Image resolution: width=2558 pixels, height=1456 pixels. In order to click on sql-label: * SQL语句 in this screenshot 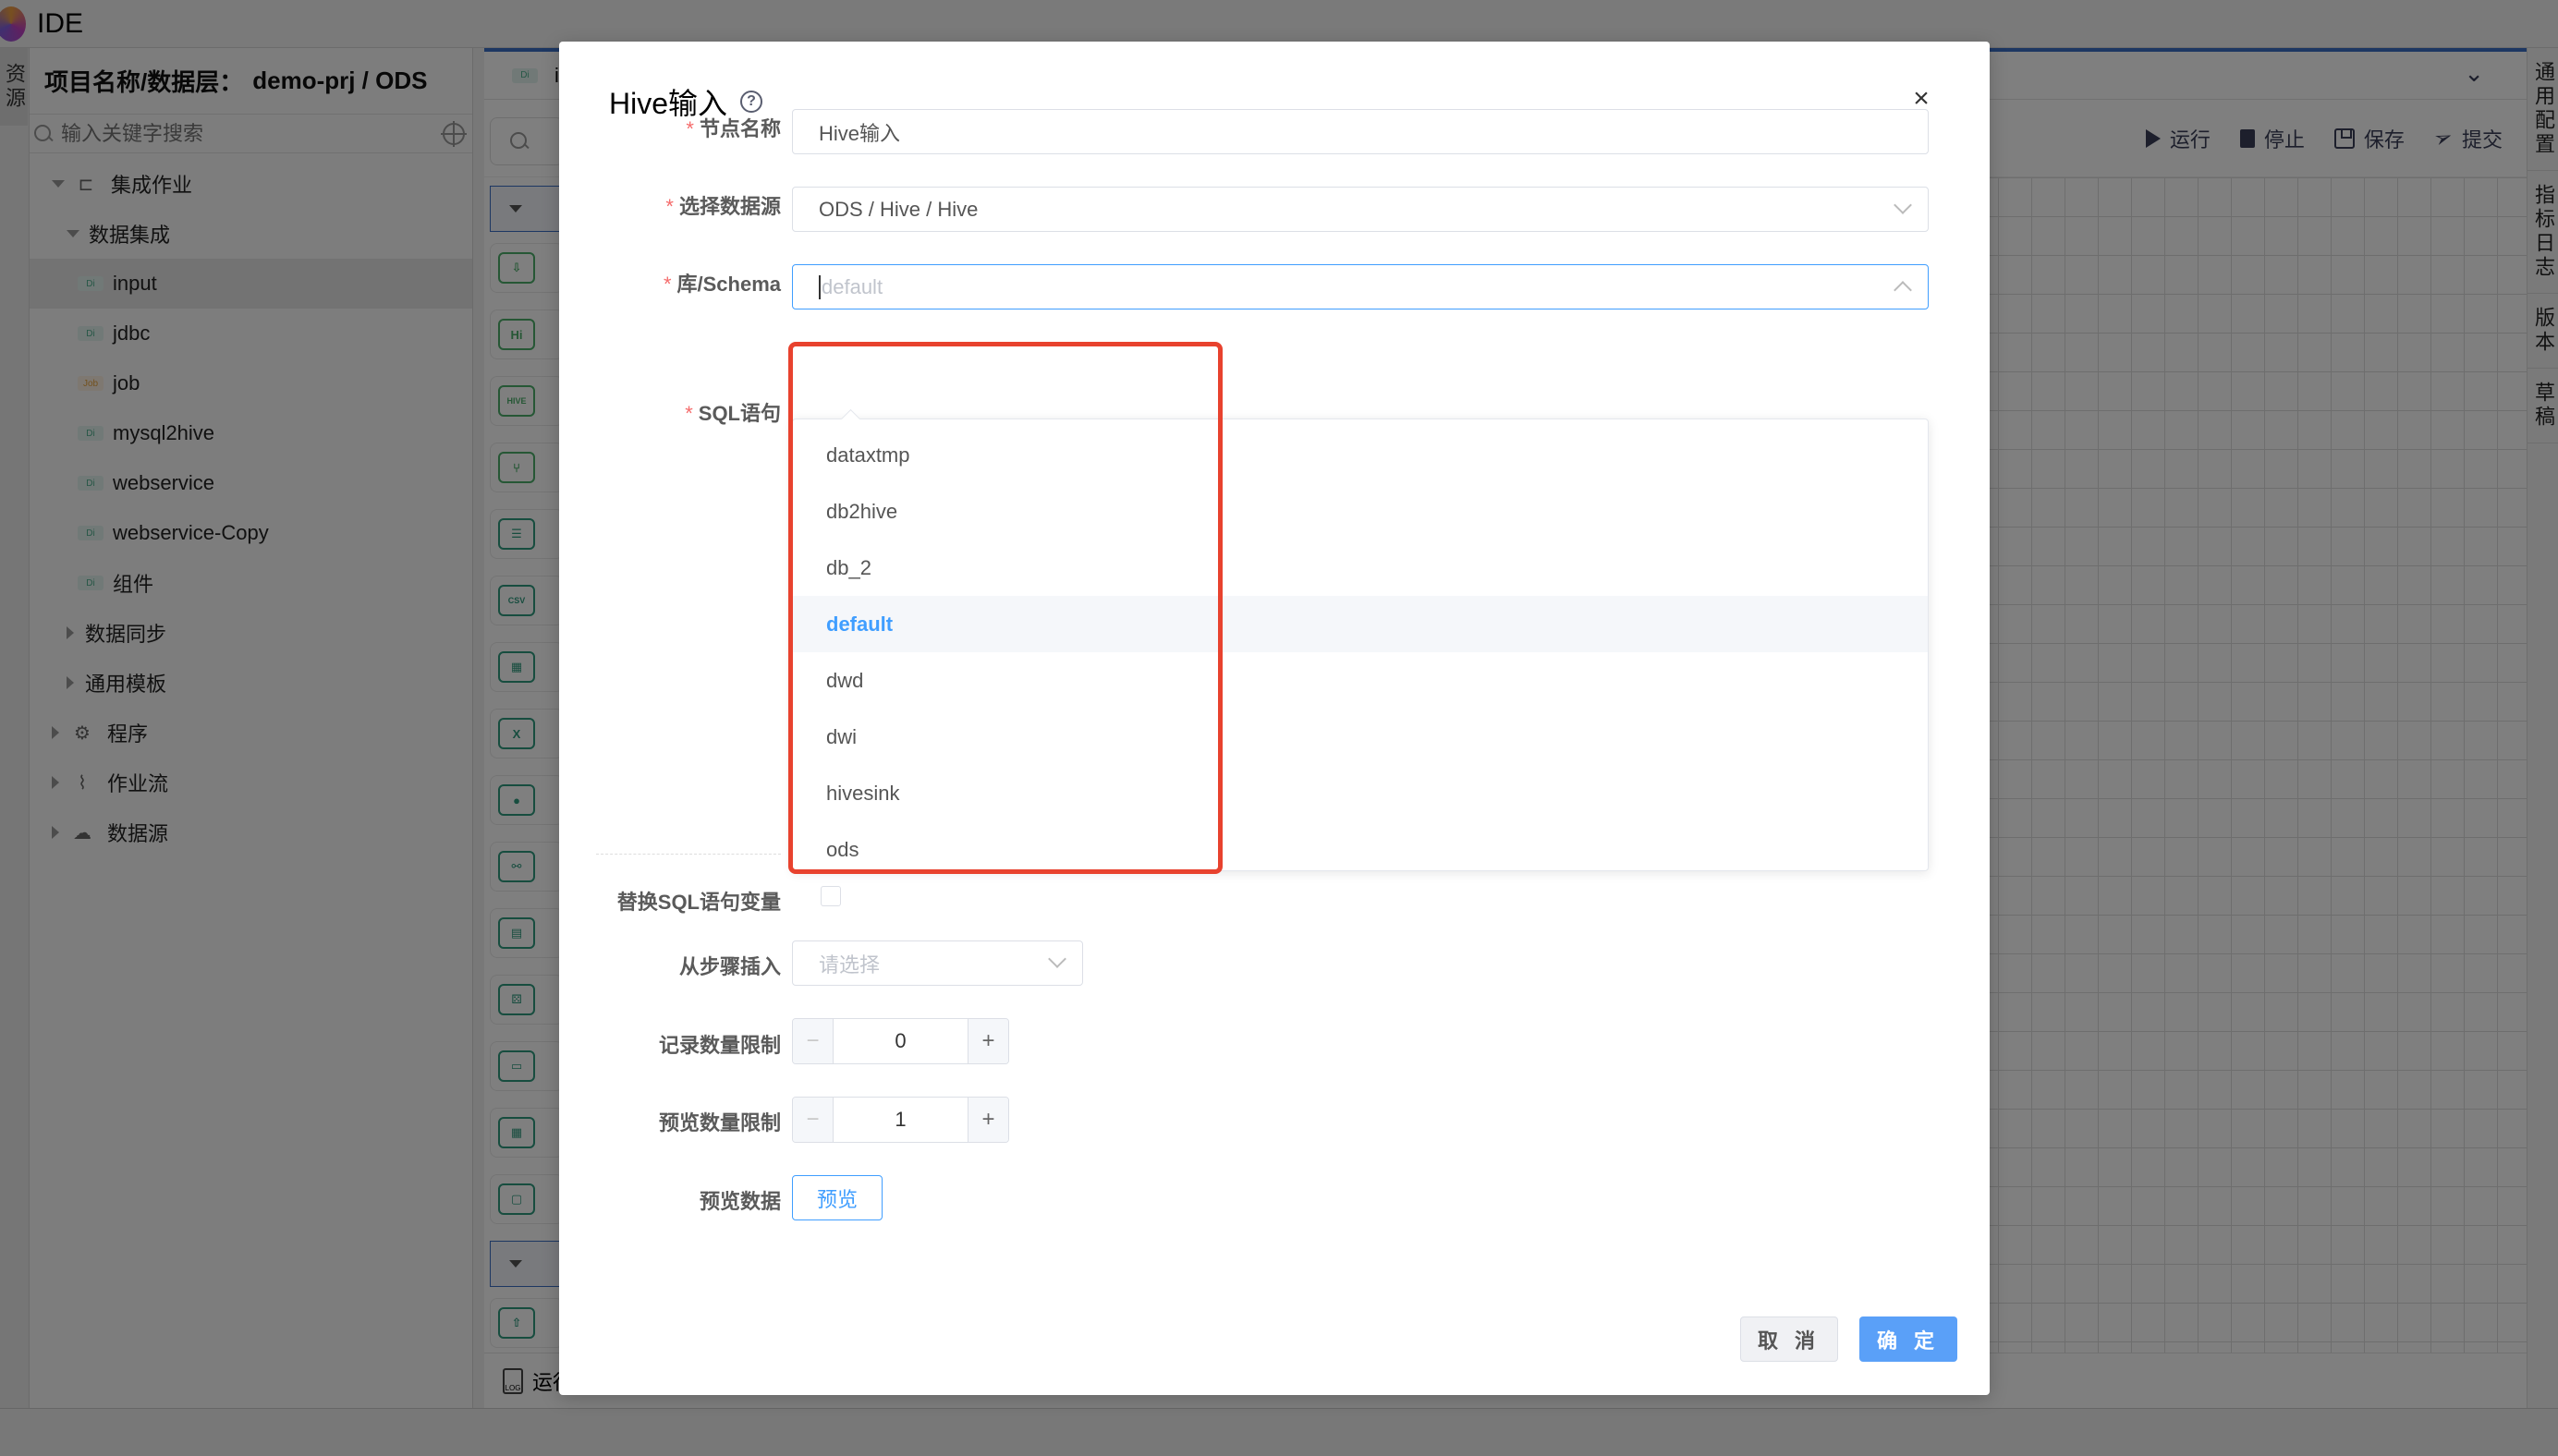, I will do `click(733, 413)`.